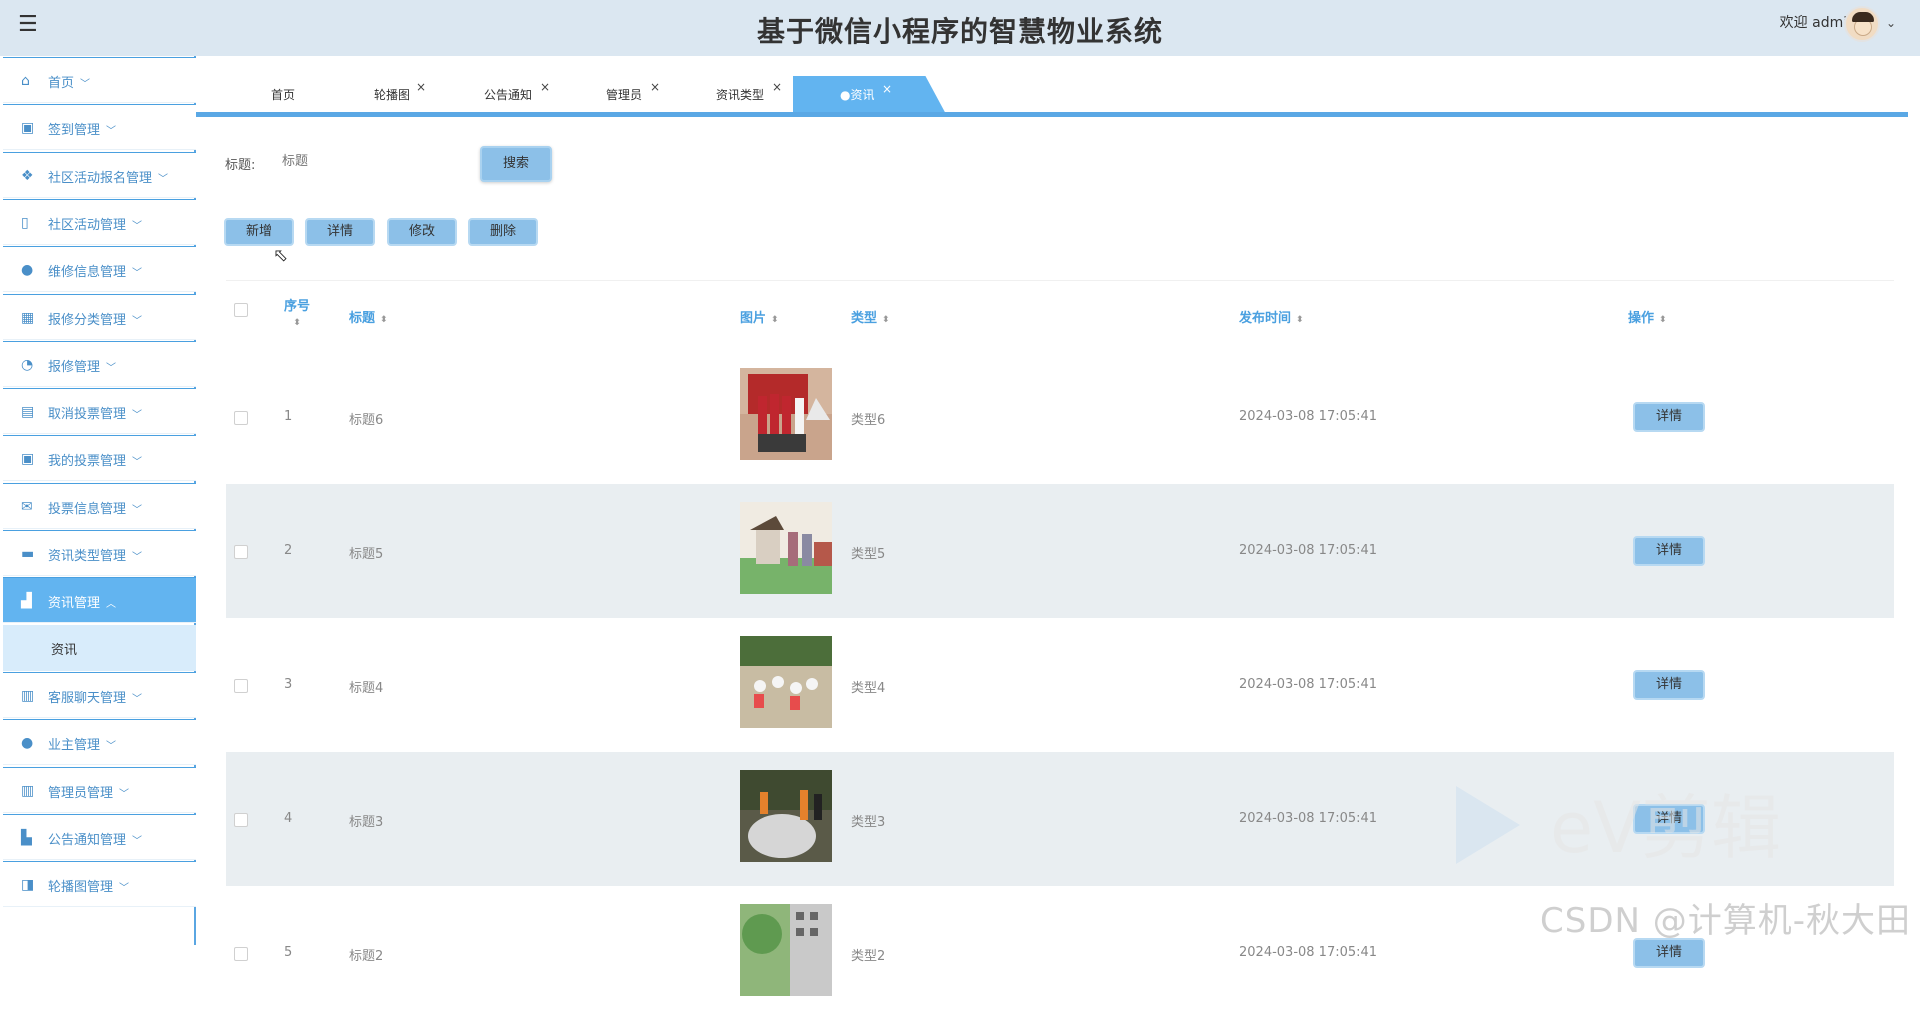 This screenshot has width=1920, height=1020. What do you see at coordinates (368, 316) in the screenshot?
I see `column-header-title: 标题 ⬍` at bounding box center [368, 316].